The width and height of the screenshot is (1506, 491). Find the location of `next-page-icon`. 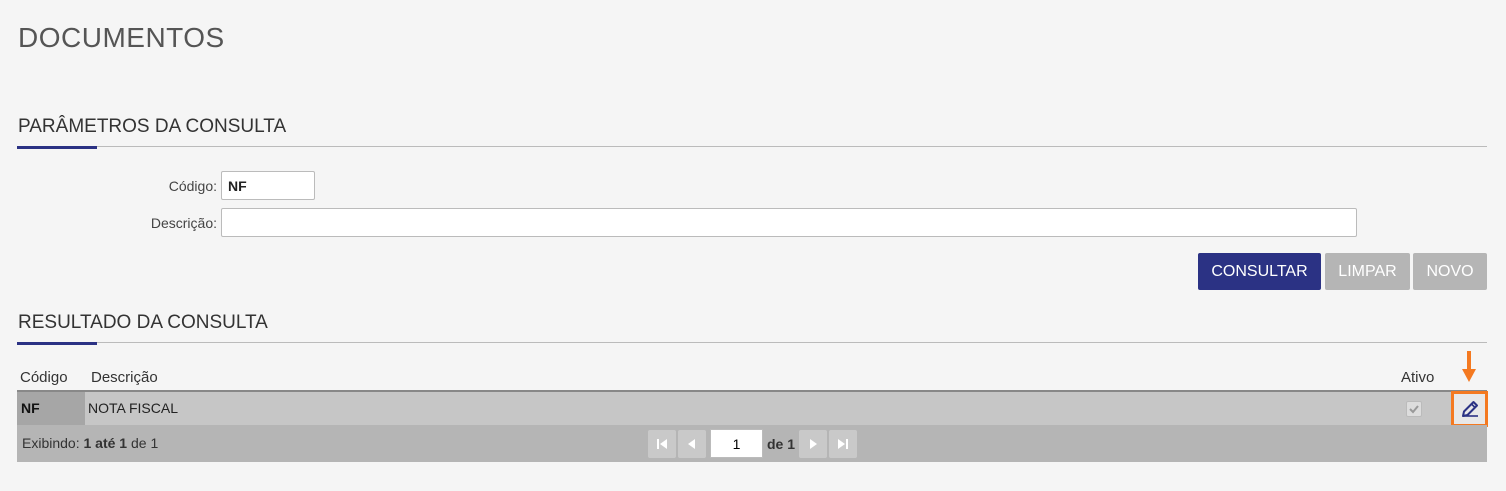

next-page-icon is located at coordinates (813, 444).